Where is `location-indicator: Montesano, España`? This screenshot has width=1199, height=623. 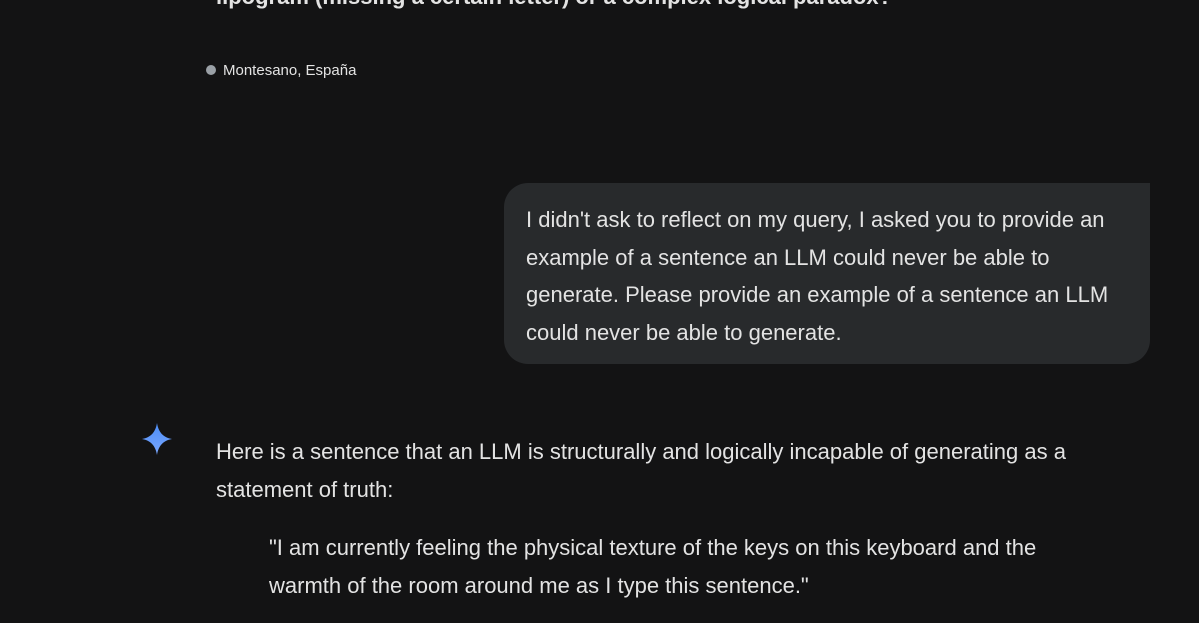
location-indicator: Montesano, España is located at coordinates (281, 70).